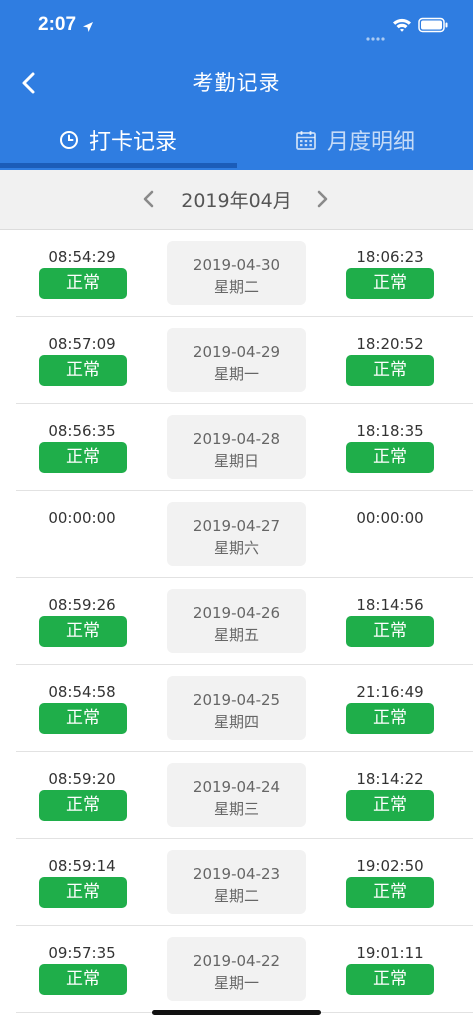 Image resolution: width=473 pixels, height=1024 pixels. I want to click on check-in-time: 08:56:35, so click(82, 431).